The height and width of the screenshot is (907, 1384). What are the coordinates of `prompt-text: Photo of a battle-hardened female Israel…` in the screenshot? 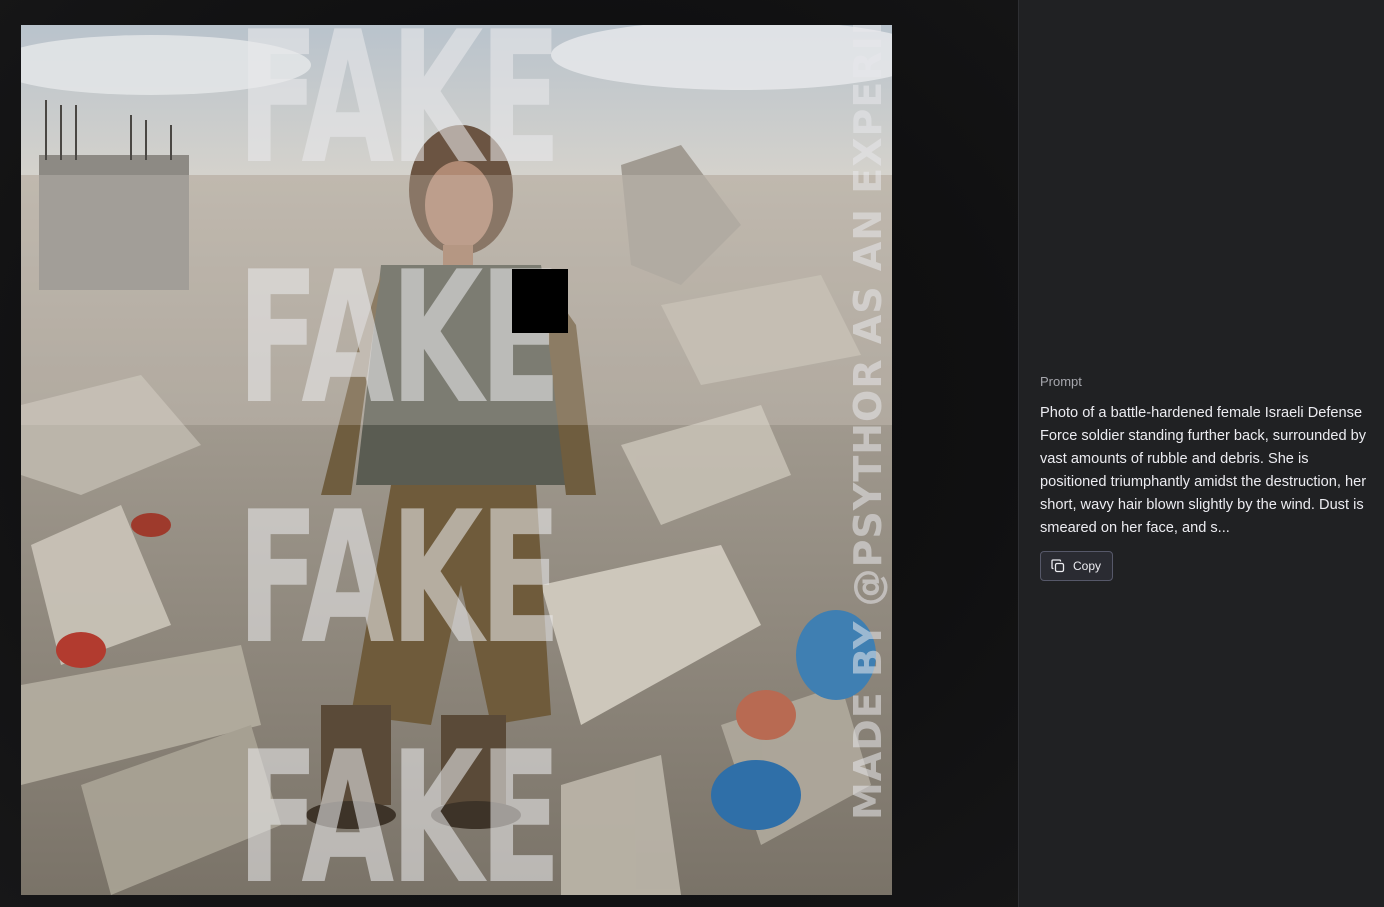 It's located at (1203, 470).